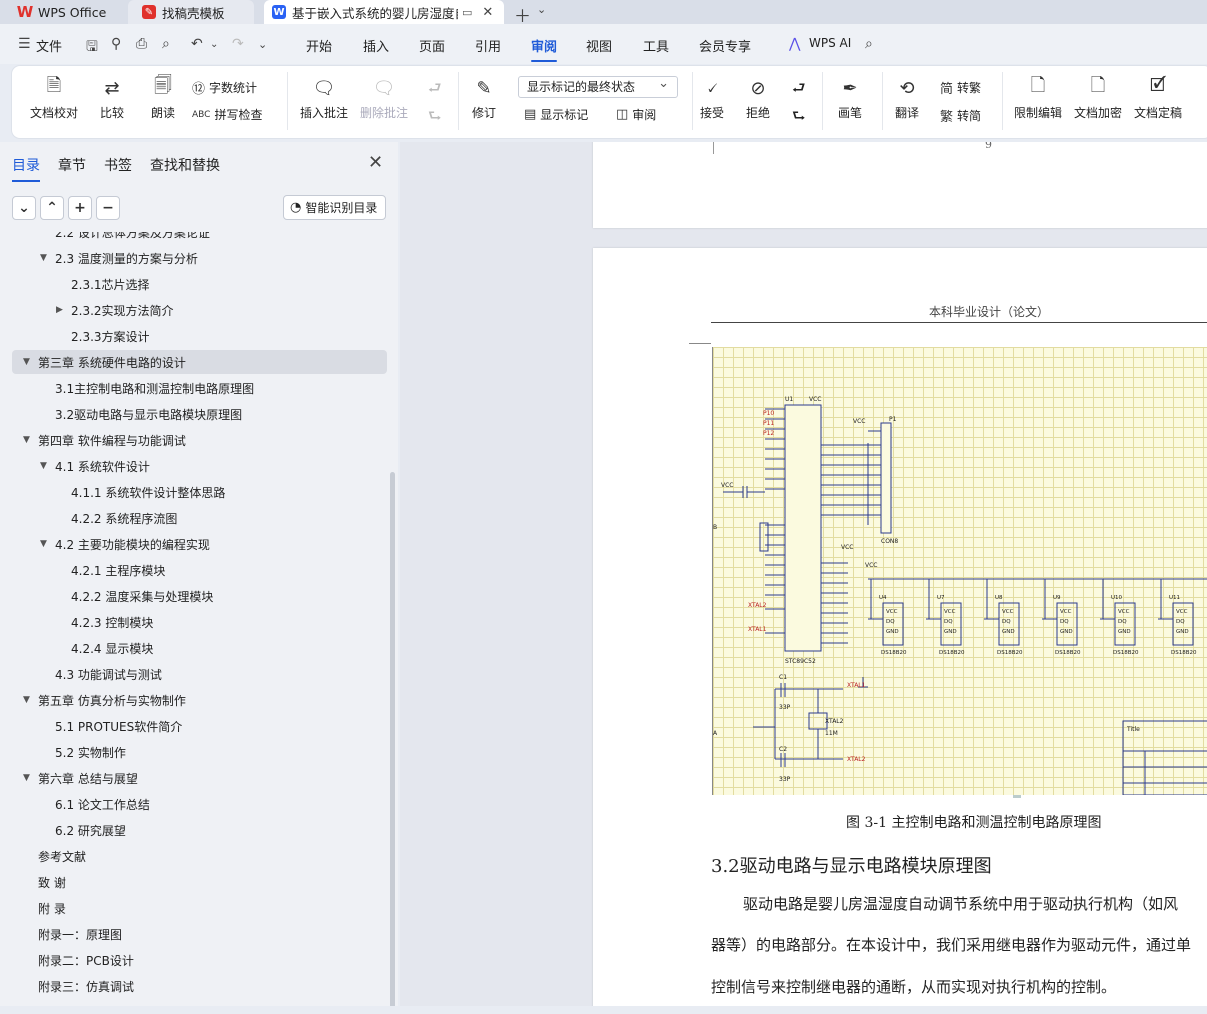 This screenshot has height=1014, width=1207. What do you see at coordinates (319, 45) in the screenshot?
I see `menu-start: 开始` at bounding box center [319, 45].